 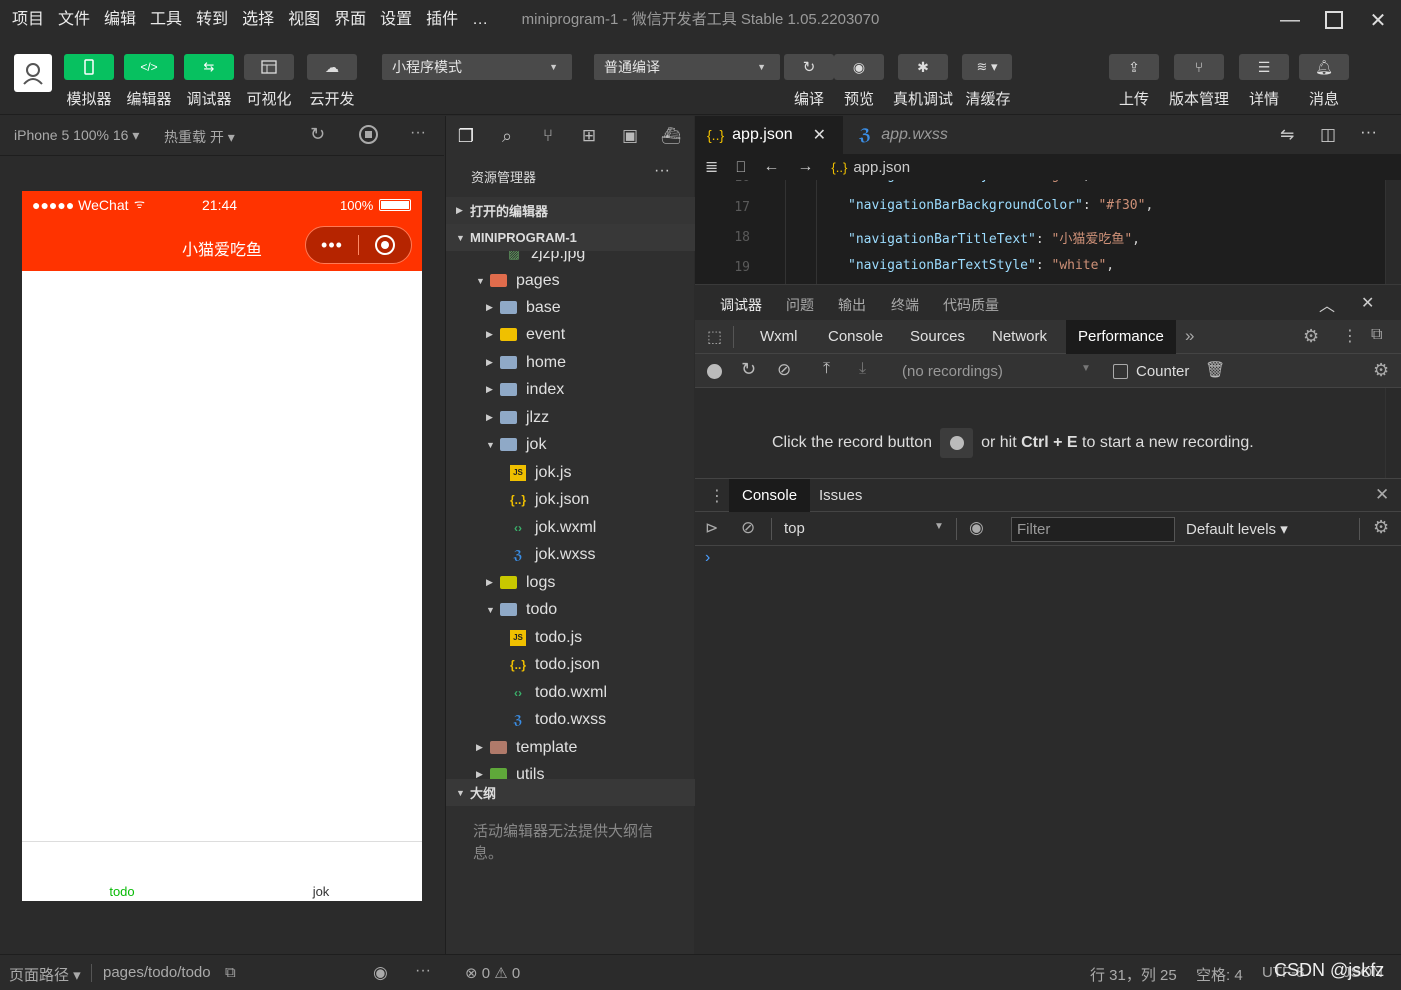 I want to click on tab-output: 输出, so click(x=852, y=305).